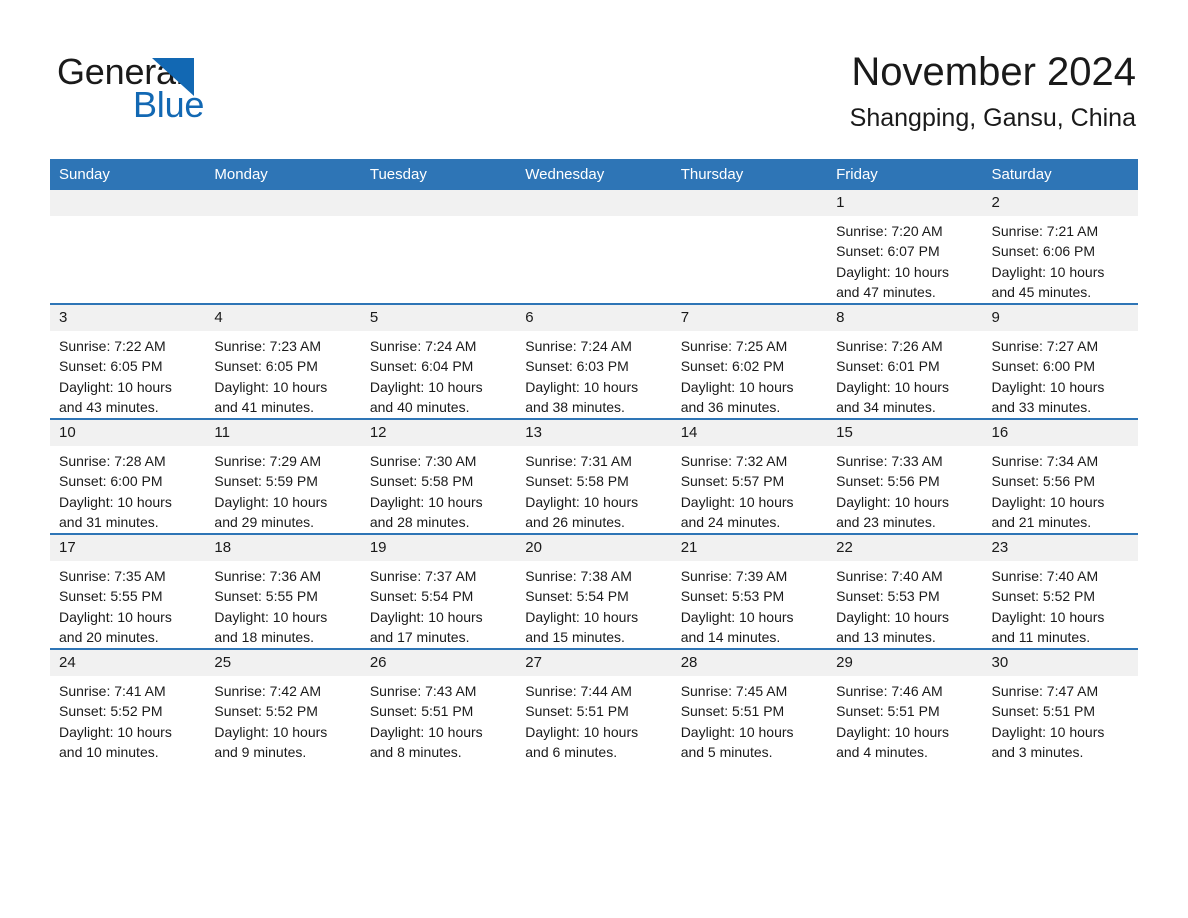  What do you see at coordinates (266, 366) in the screenshot?
I see `sunset-text: Sunset: 6:05 PM` at bounding box center [266, 366].